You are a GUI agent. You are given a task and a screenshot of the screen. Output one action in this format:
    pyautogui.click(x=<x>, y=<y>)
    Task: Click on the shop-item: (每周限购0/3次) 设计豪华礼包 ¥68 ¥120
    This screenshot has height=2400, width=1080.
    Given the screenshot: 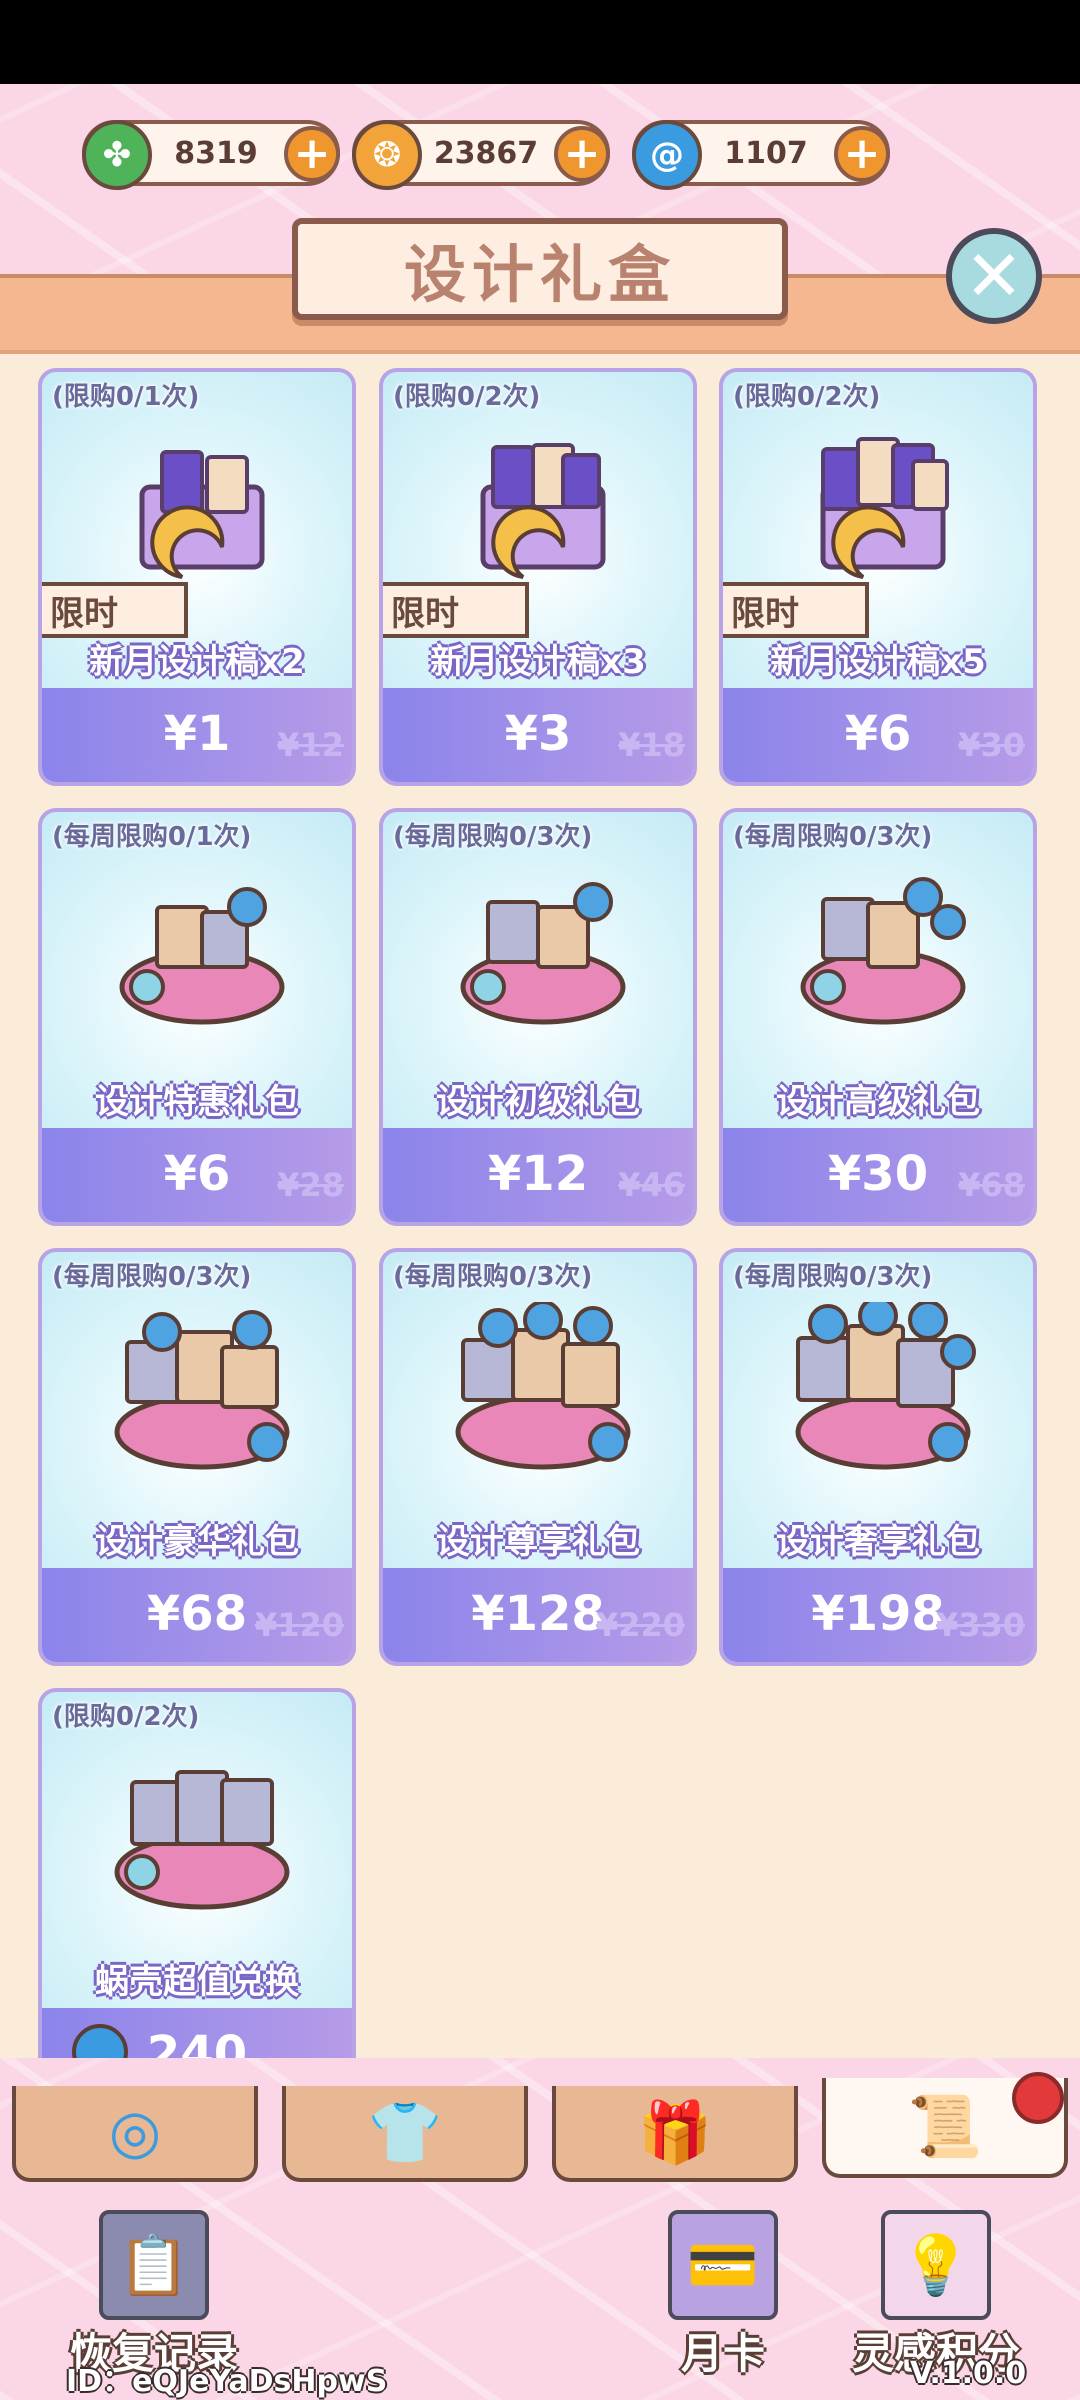 What is the action you would take?
    pyautogui.click(x=197, y=1457)
    